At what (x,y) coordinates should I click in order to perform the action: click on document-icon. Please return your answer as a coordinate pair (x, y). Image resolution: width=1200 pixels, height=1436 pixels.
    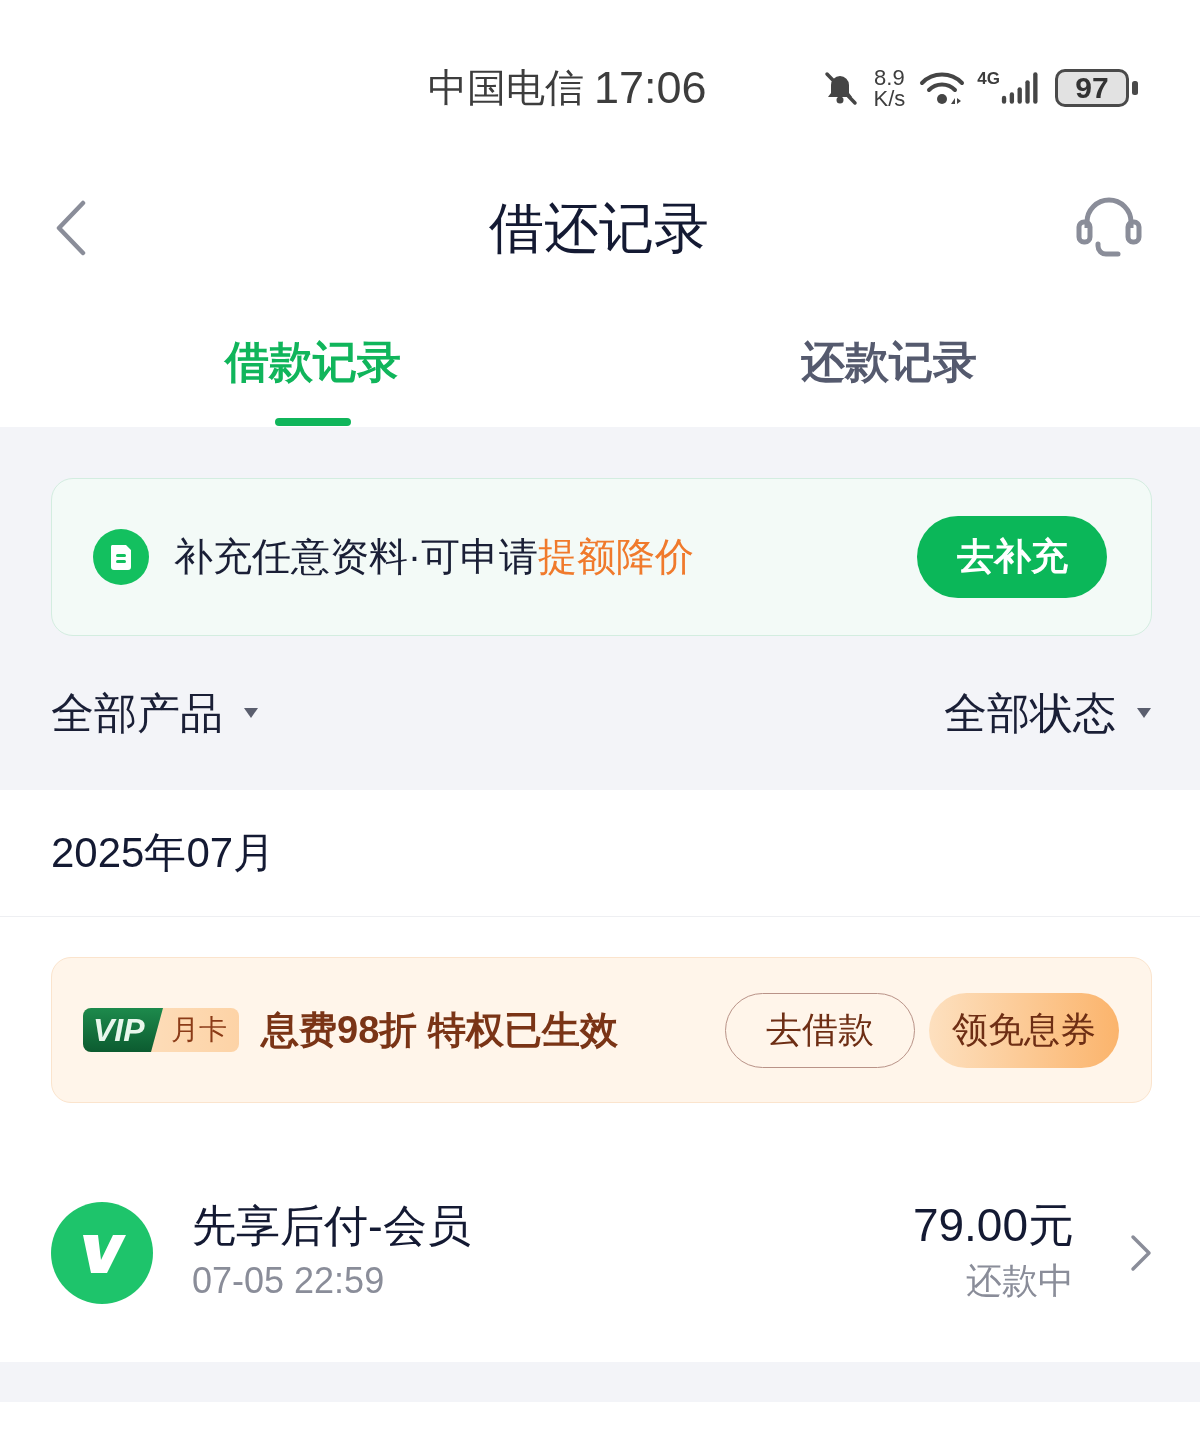
    Looking at the image, I should click on (121, 557).